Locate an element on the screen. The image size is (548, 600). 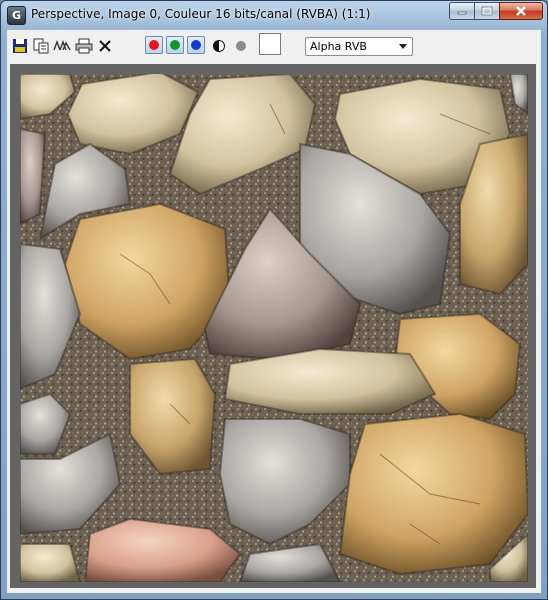
render-toolbar: Alpha RVB is located at coordinates (274, 45).